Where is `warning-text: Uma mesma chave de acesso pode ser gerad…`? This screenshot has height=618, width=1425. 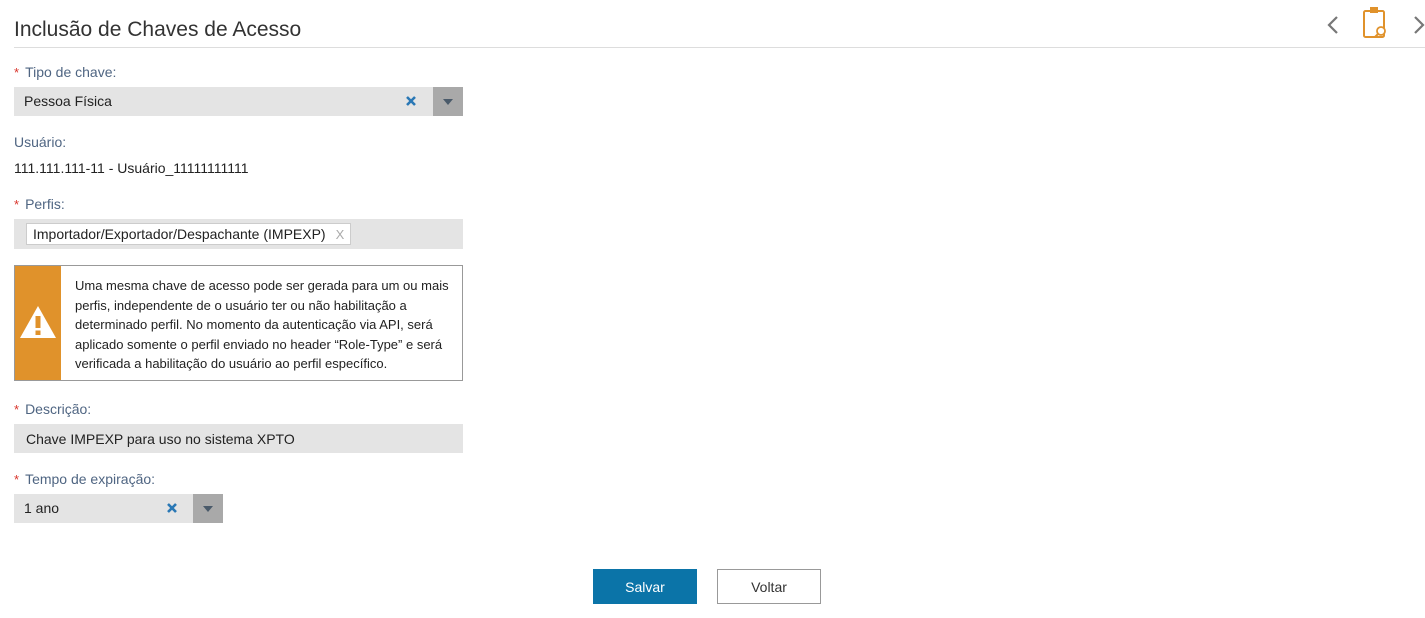 warning-text: Uma mesma chave de acesso pode ser gerad… is located at coordinates (262, 324).